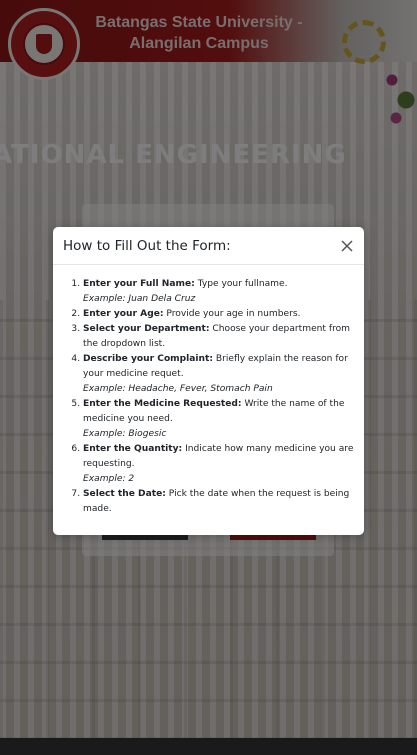 Image resolution: width=417 pixels, height=755 pixels. What do you see at coordinates (133, 449) in the screenshot?
I see `step-label: Enter the Quantity:` at bounding box center [133, 449].